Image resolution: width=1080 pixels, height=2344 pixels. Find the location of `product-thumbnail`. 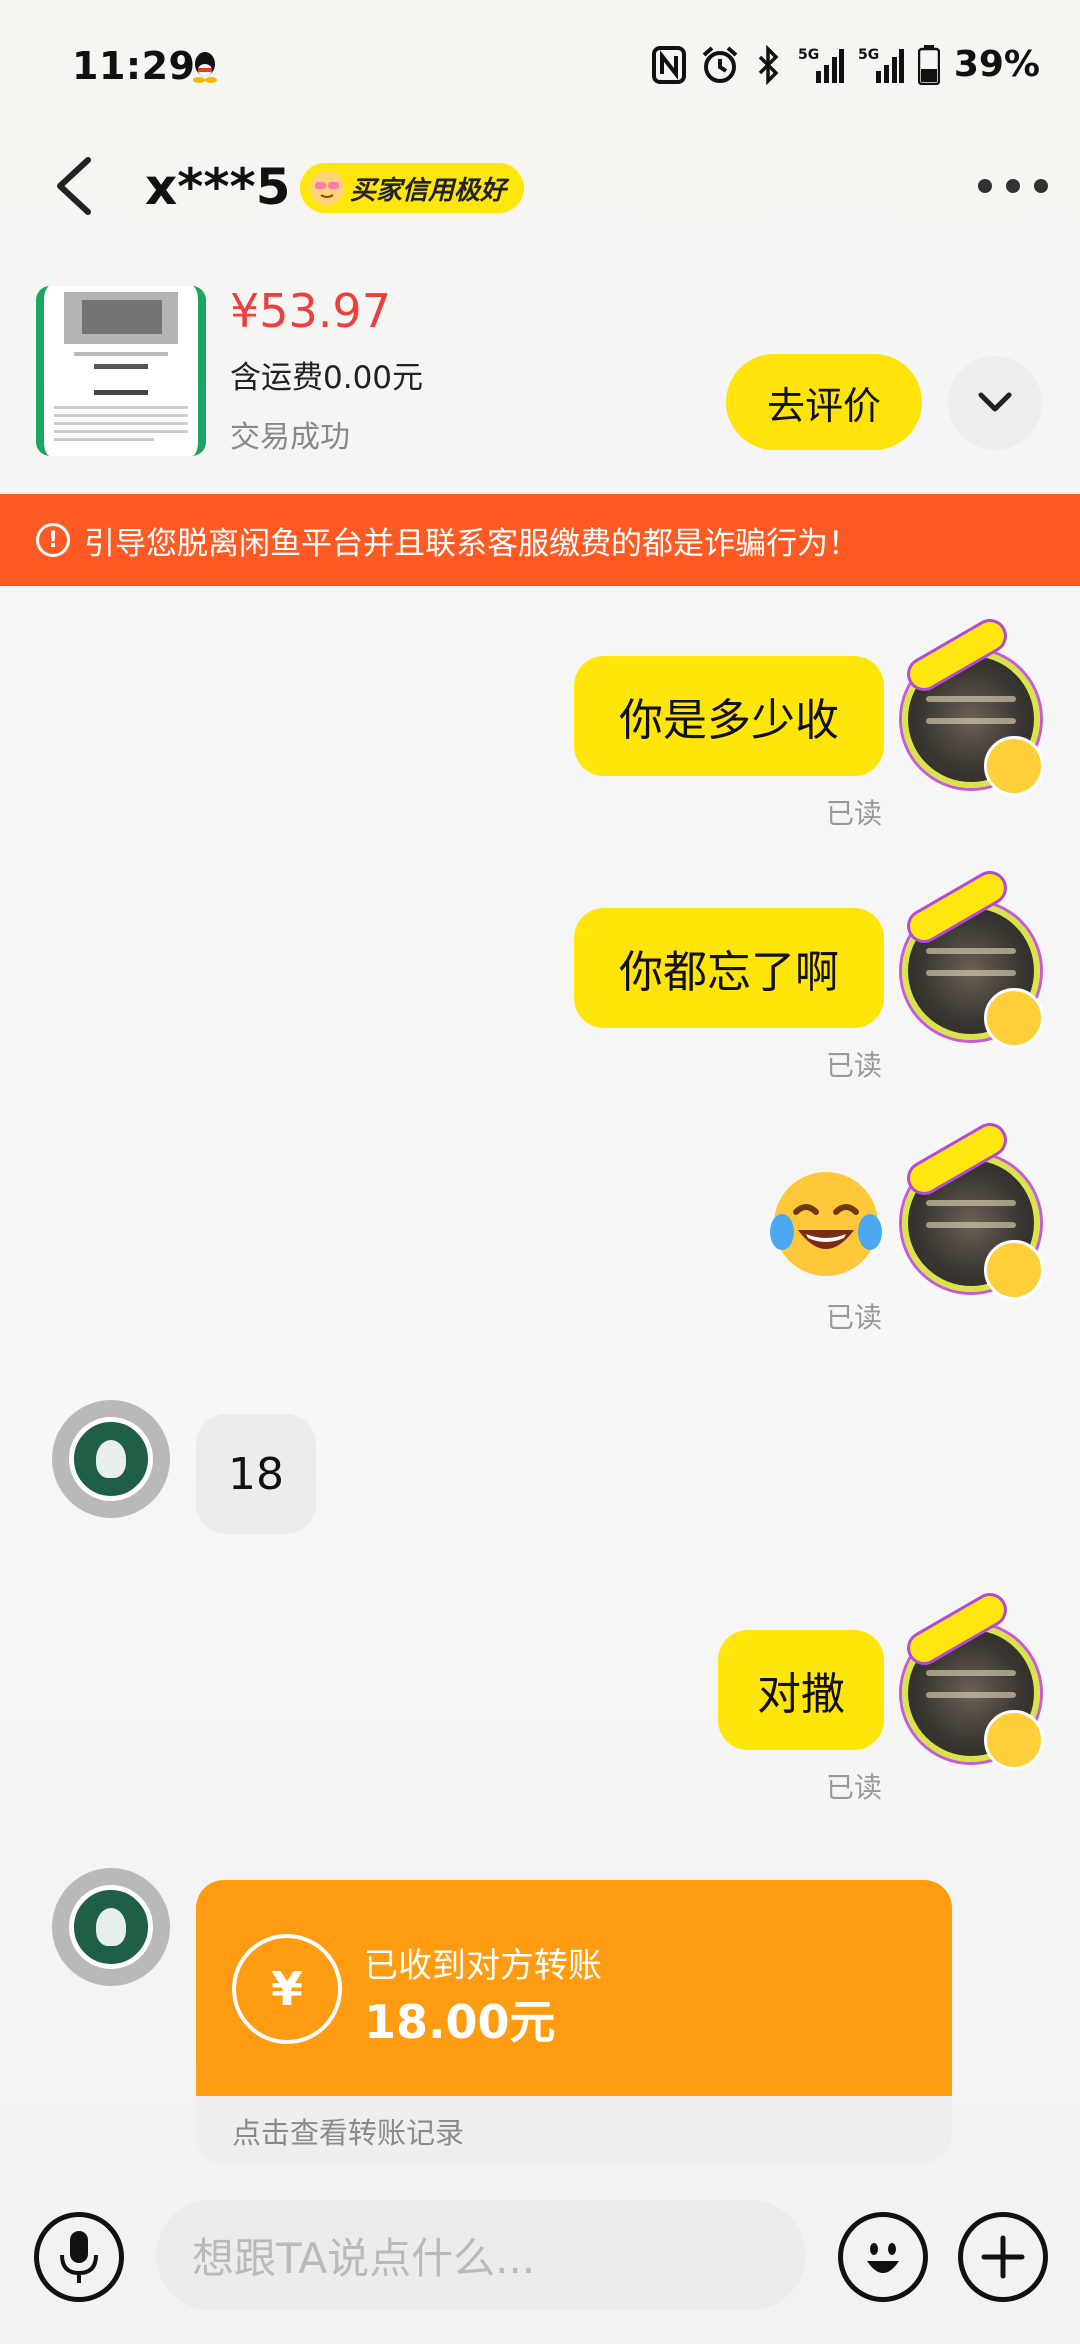

product-thumbnail is located at coordinates (121, 371).